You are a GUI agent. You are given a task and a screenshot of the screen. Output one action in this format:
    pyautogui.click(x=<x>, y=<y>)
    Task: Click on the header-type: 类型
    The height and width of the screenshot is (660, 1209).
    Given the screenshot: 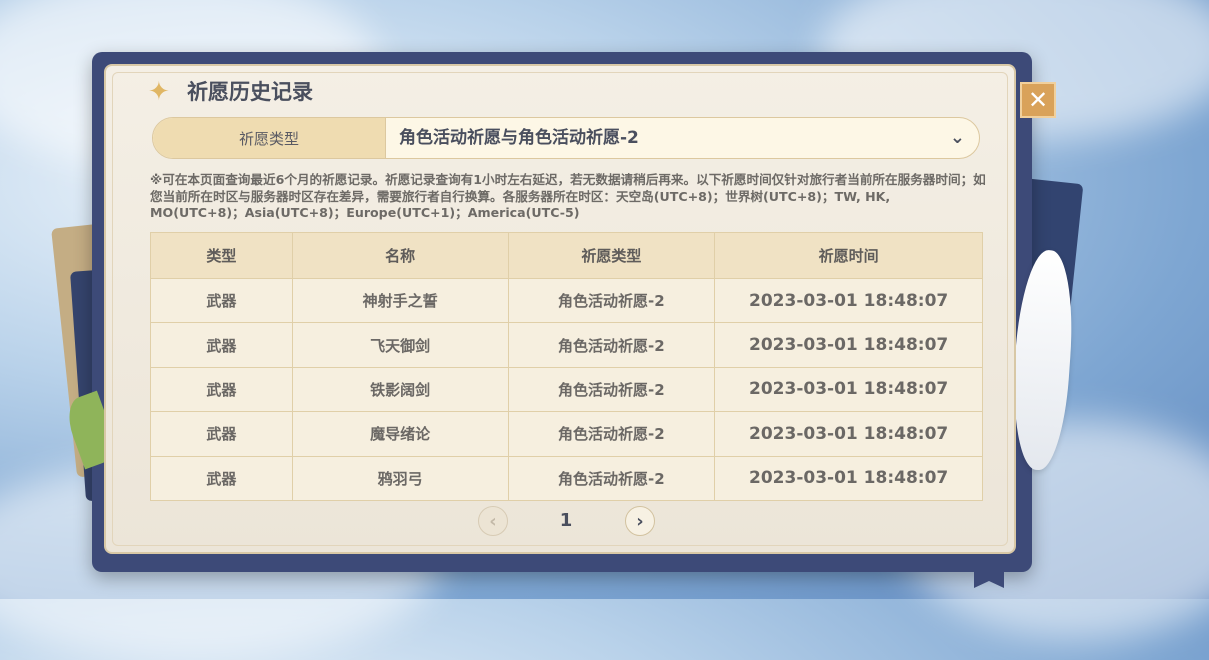 What is the action you would take?
    pyautogui.click(x=221, y=255)
    